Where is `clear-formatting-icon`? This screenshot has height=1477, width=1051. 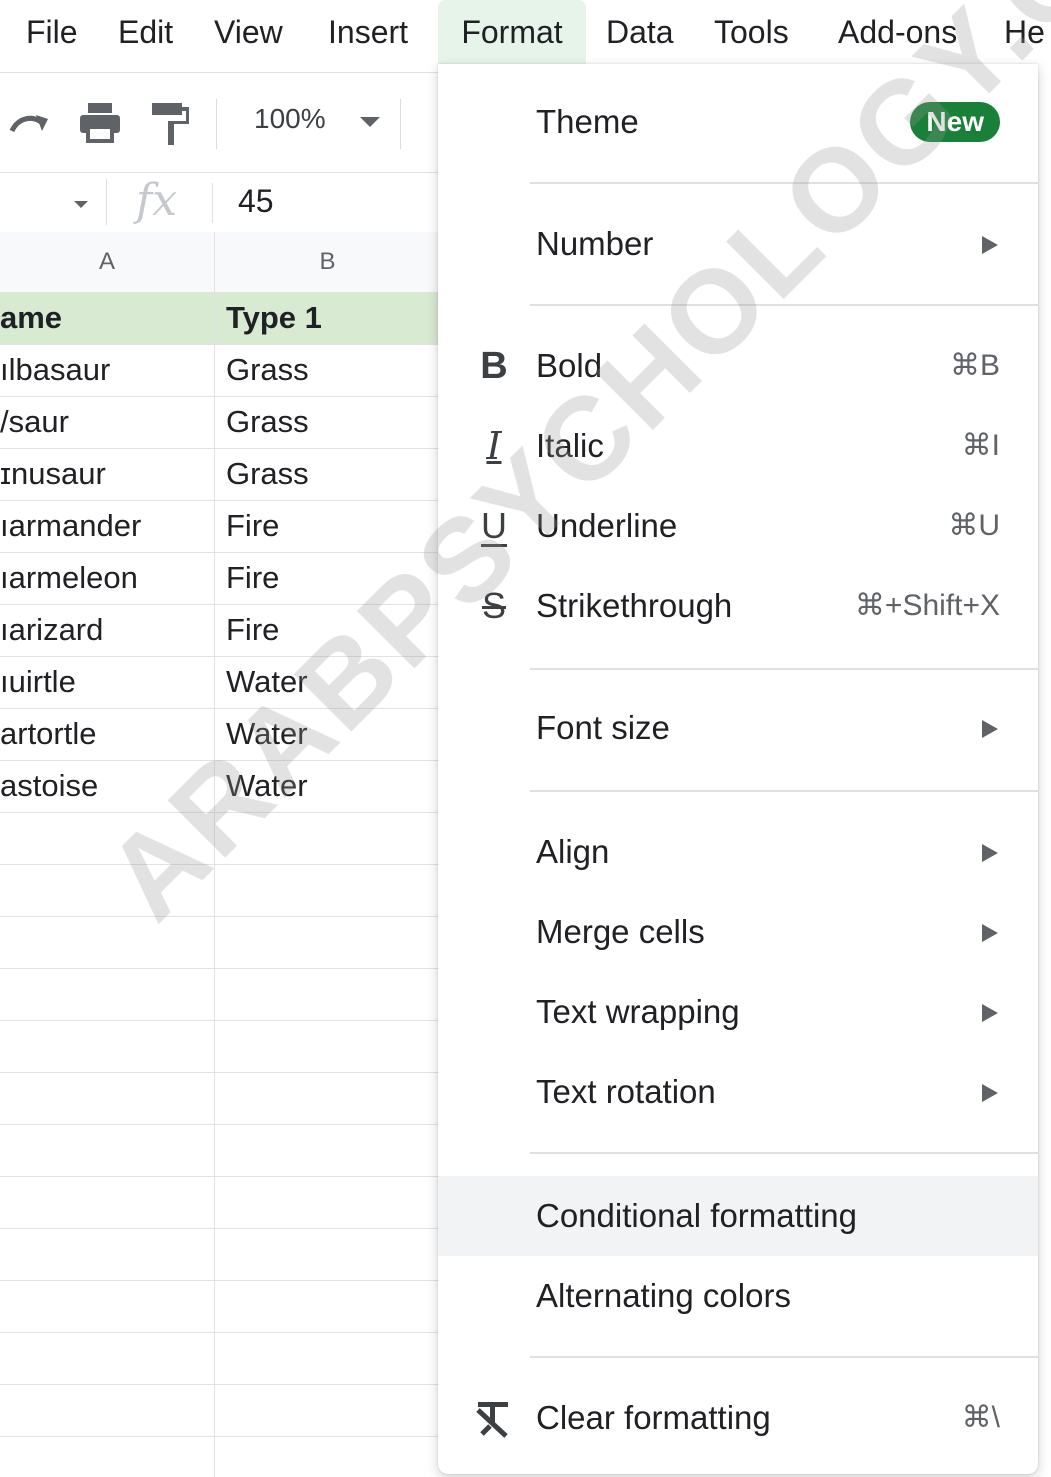 clear-formatting-icon is located at coordinates (492, 1420).